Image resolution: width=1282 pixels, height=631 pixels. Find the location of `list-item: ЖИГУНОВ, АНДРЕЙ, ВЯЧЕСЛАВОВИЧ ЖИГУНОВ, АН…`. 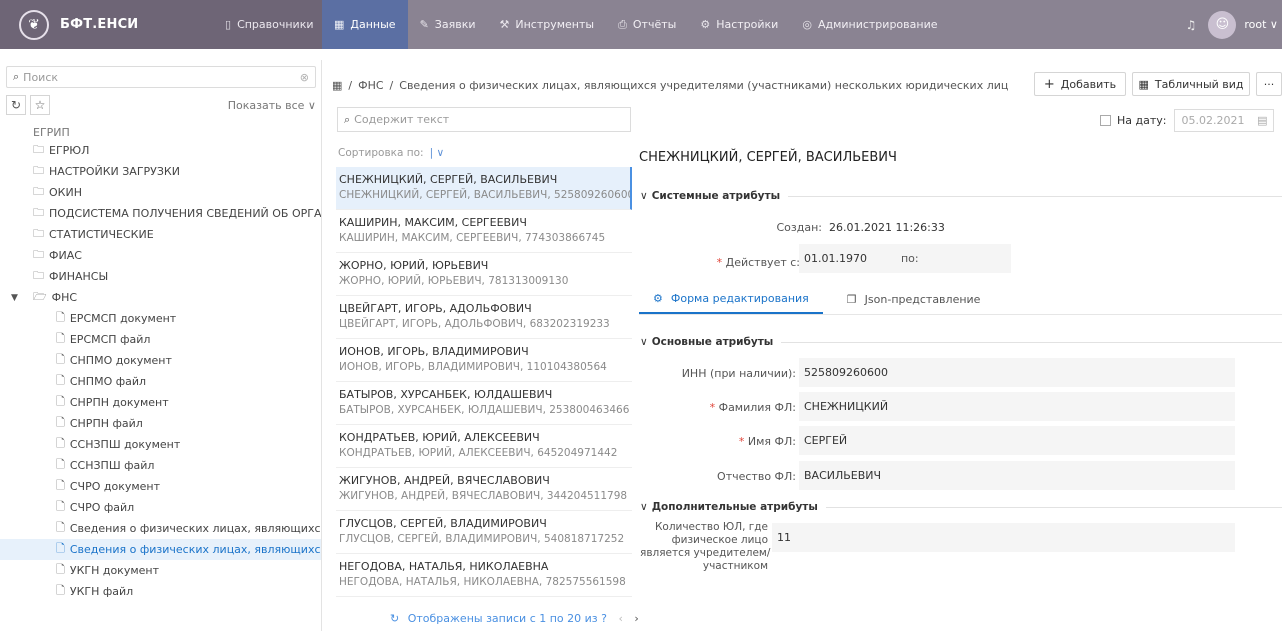

list-item: ЖИГУНОВ, АНДРЕЙ, ВЯЧЕСЛАВОВИЧ ЖИГУНОВ, АН… is located at coordinates (484, 489).